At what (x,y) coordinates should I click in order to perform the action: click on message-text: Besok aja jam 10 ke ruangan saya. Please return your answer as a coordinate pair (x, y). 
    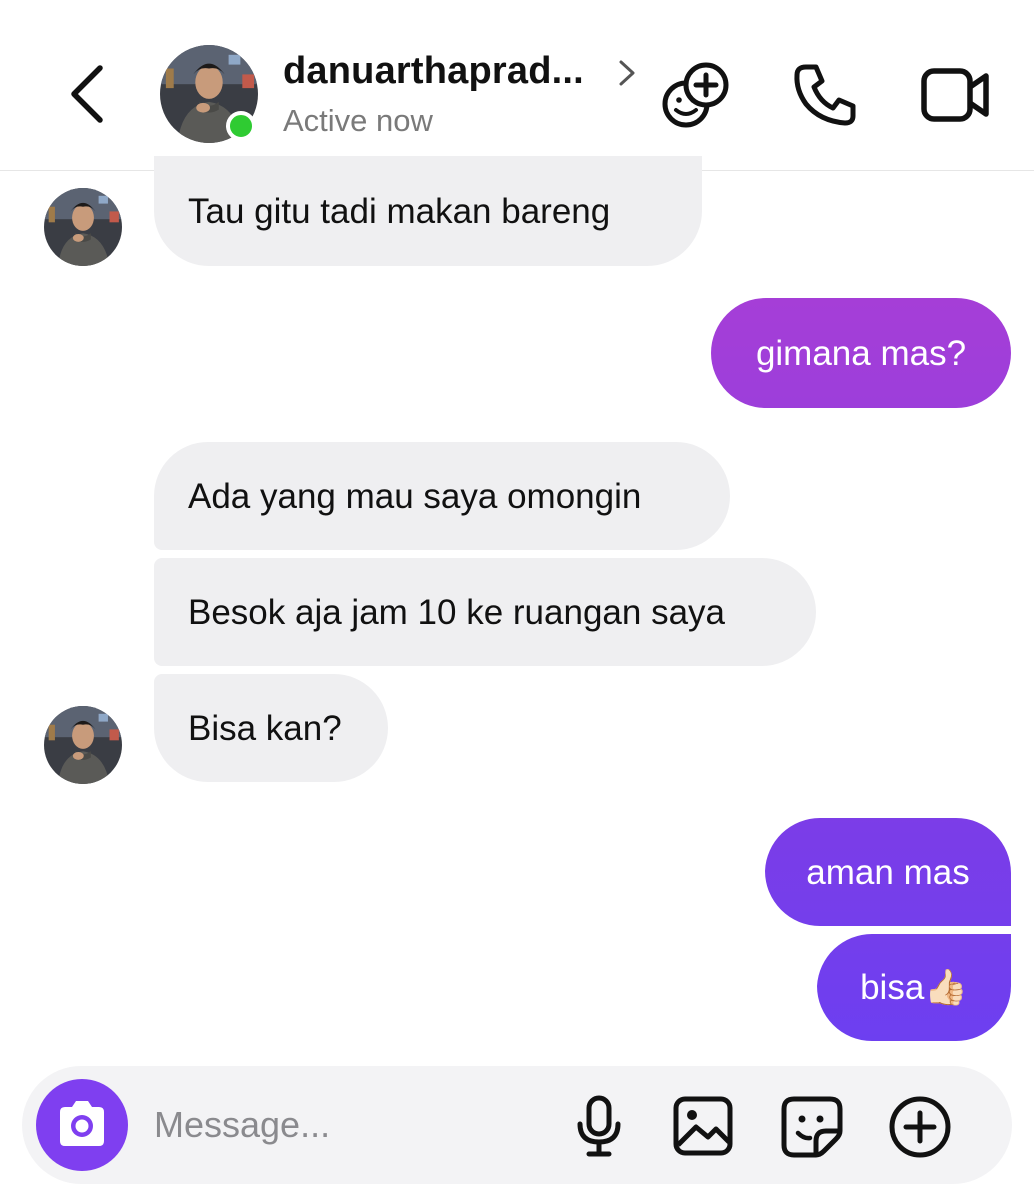
    Looking at the image, I should click on (456, 612).